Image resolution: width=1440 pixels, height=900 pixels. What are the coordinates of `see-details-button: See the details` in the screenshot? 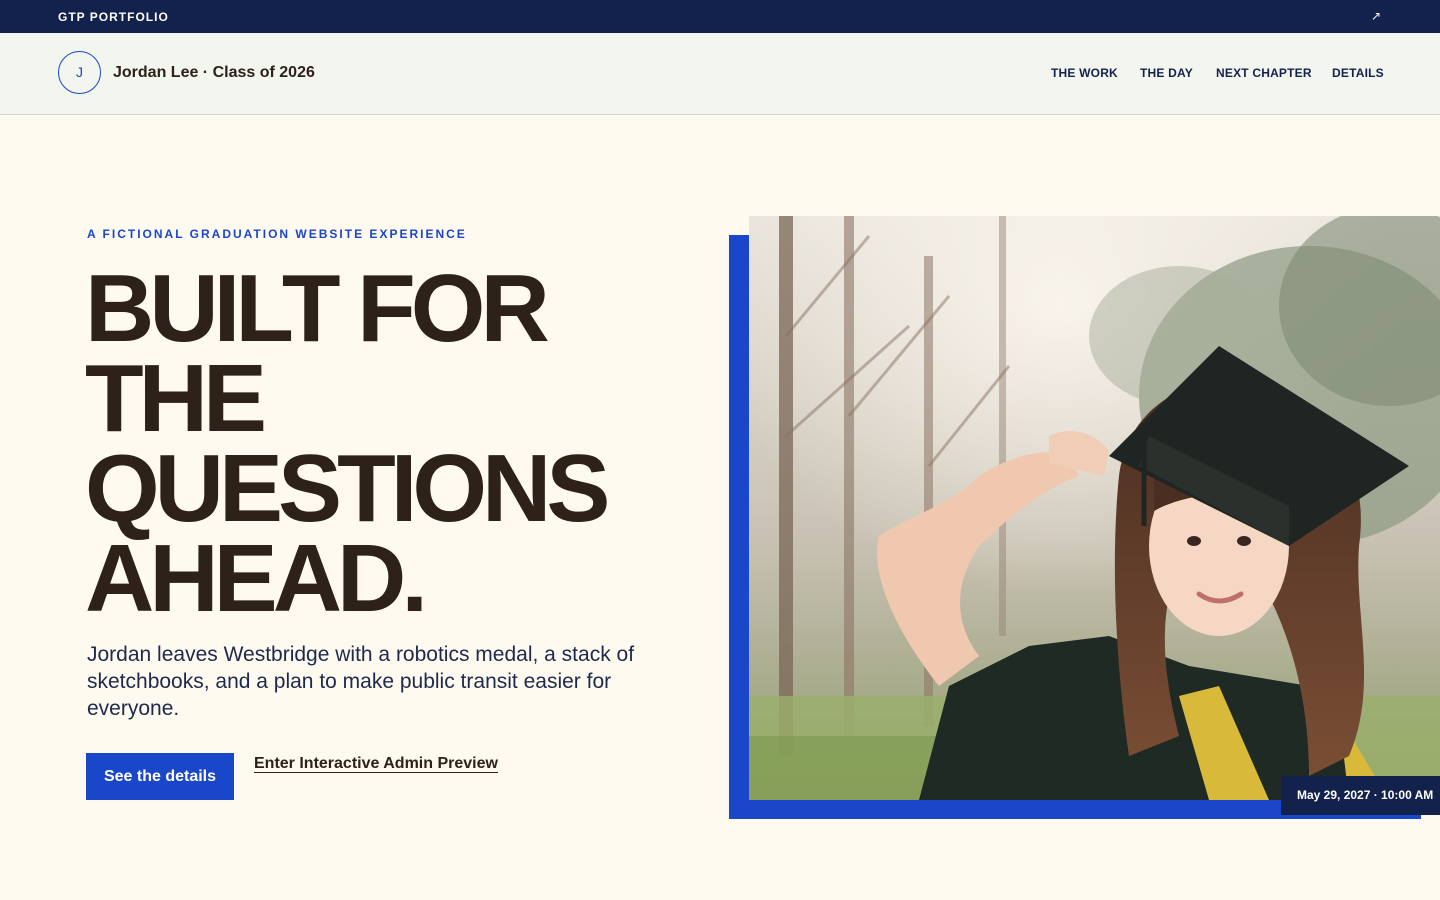 It's located at (160, 776).